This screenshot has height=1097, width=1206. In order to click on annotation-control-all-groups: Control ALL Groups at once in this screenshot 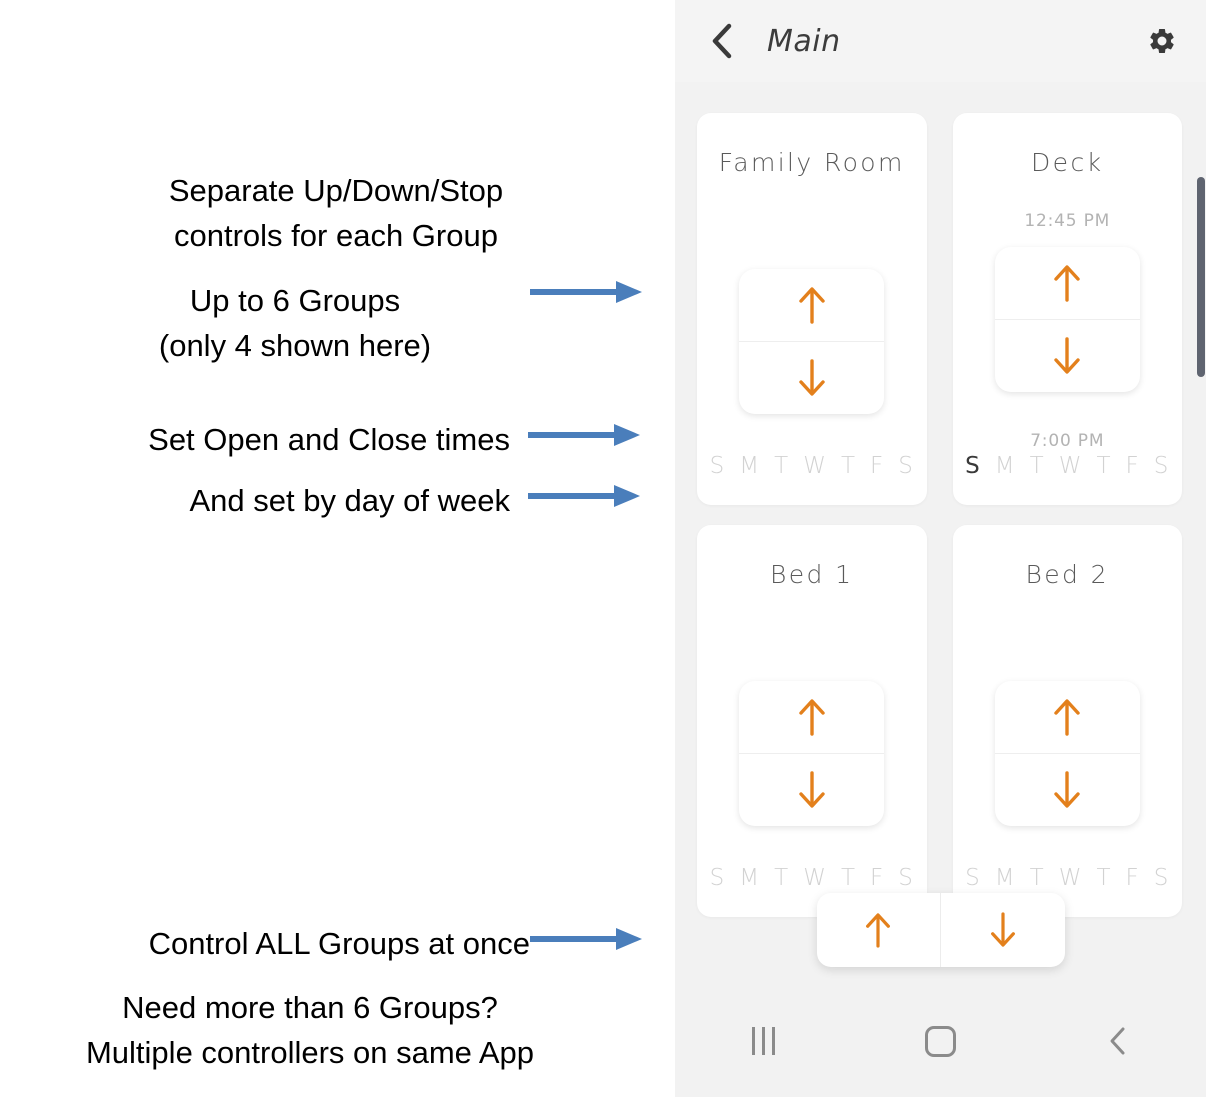, I will do `click(339, 943)`.